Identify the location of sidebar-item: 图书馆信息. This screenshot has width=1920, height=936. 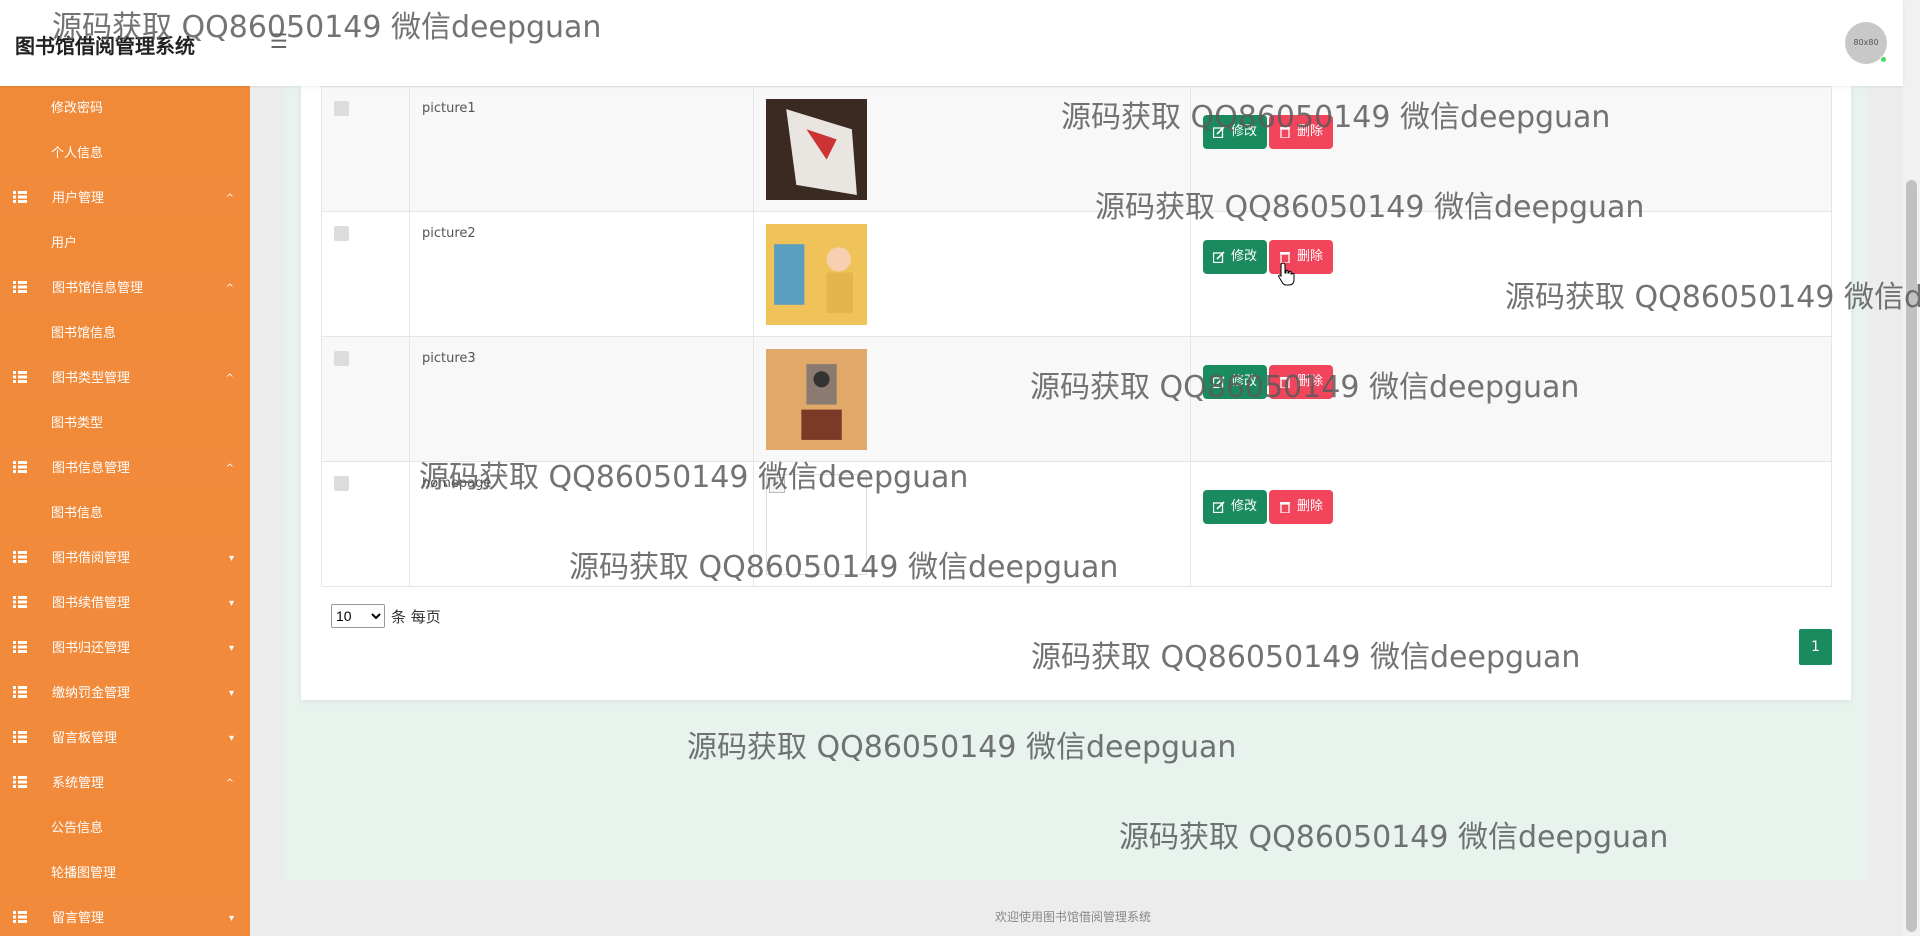
(125, 333).